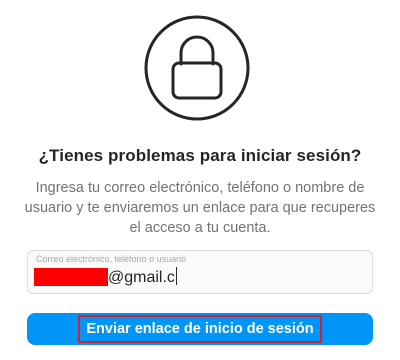  What do you see at coordinates (111, 259) in the screenshot?
I see `field-label: Correo electrónico, teléfono o usuario` at bounding box center [111, 259].